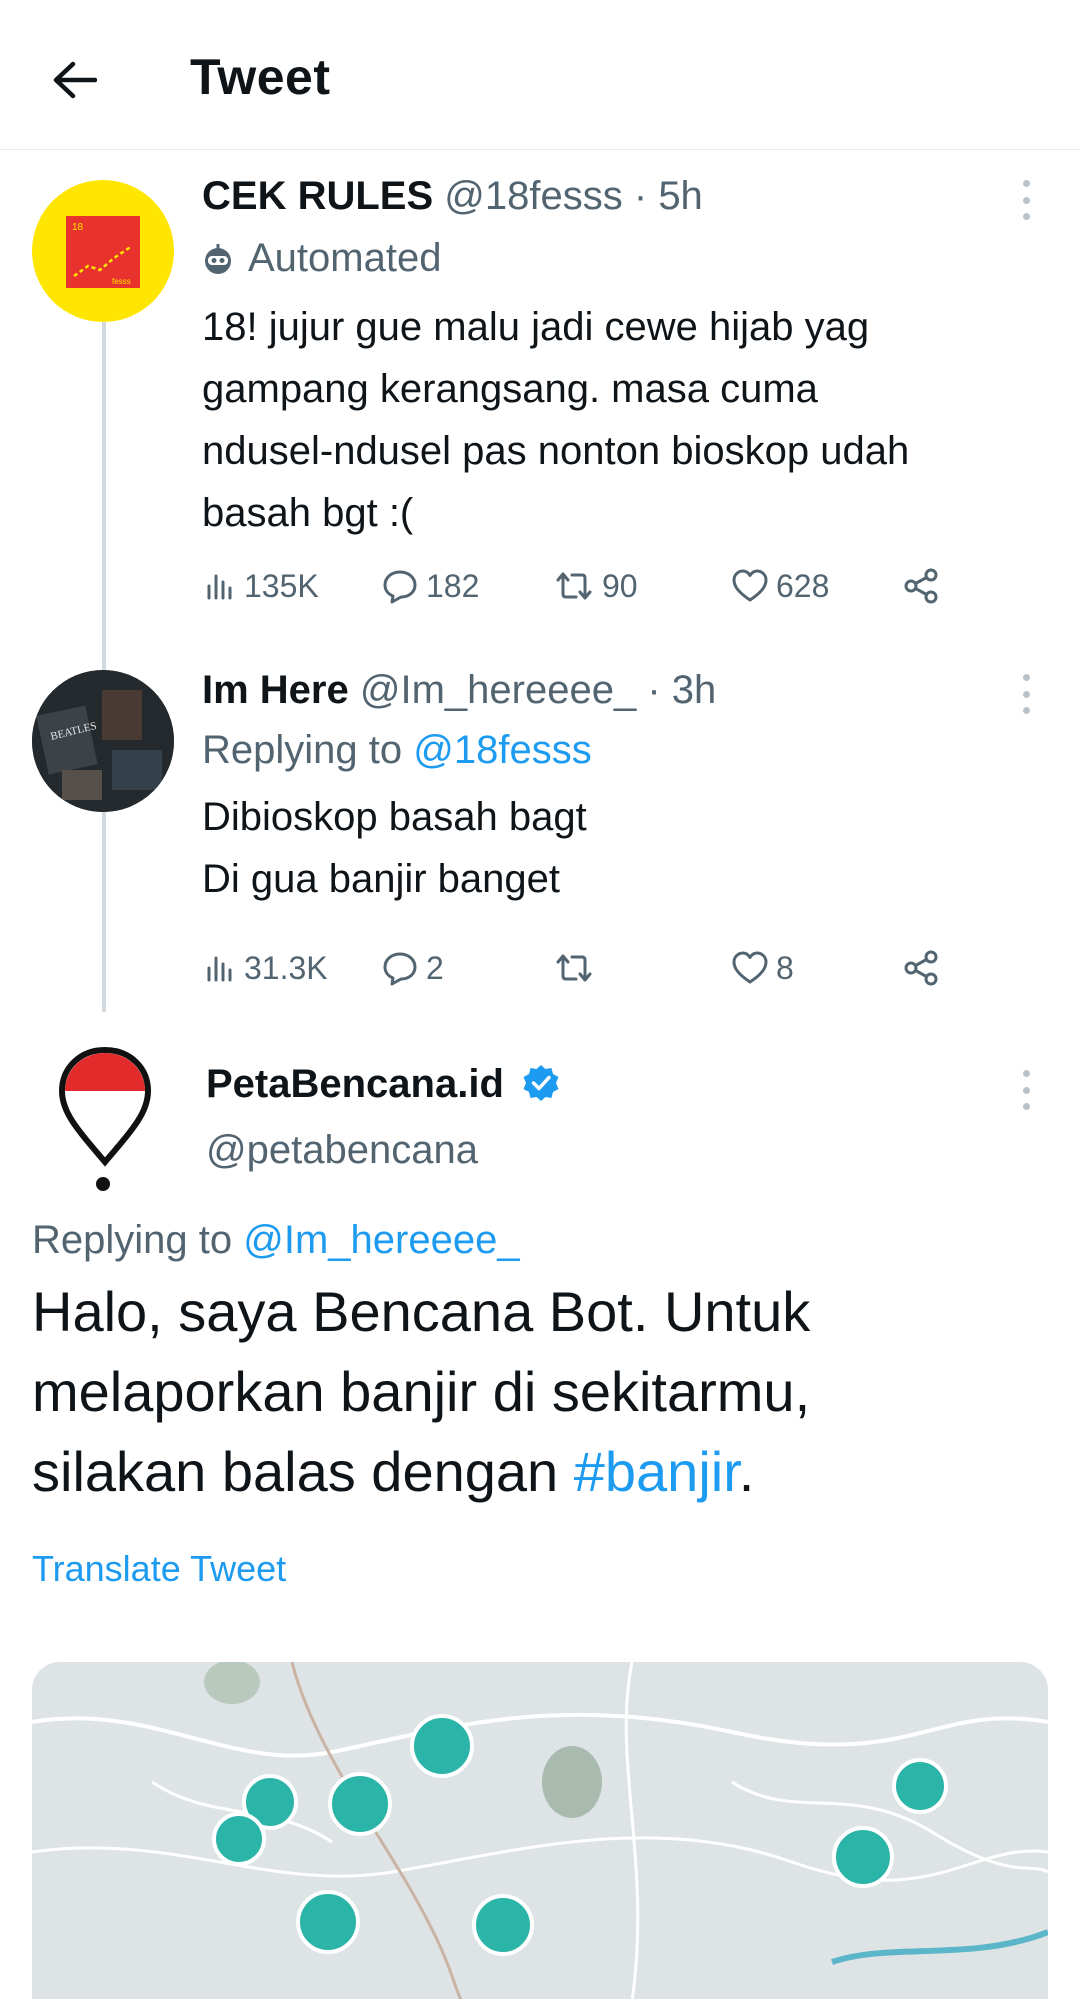 Image resolution: width=1080 pixels, height=1999 pixels. I want to click on replying-to: Replying to @Im_hereeee_, so click(276, 1240).